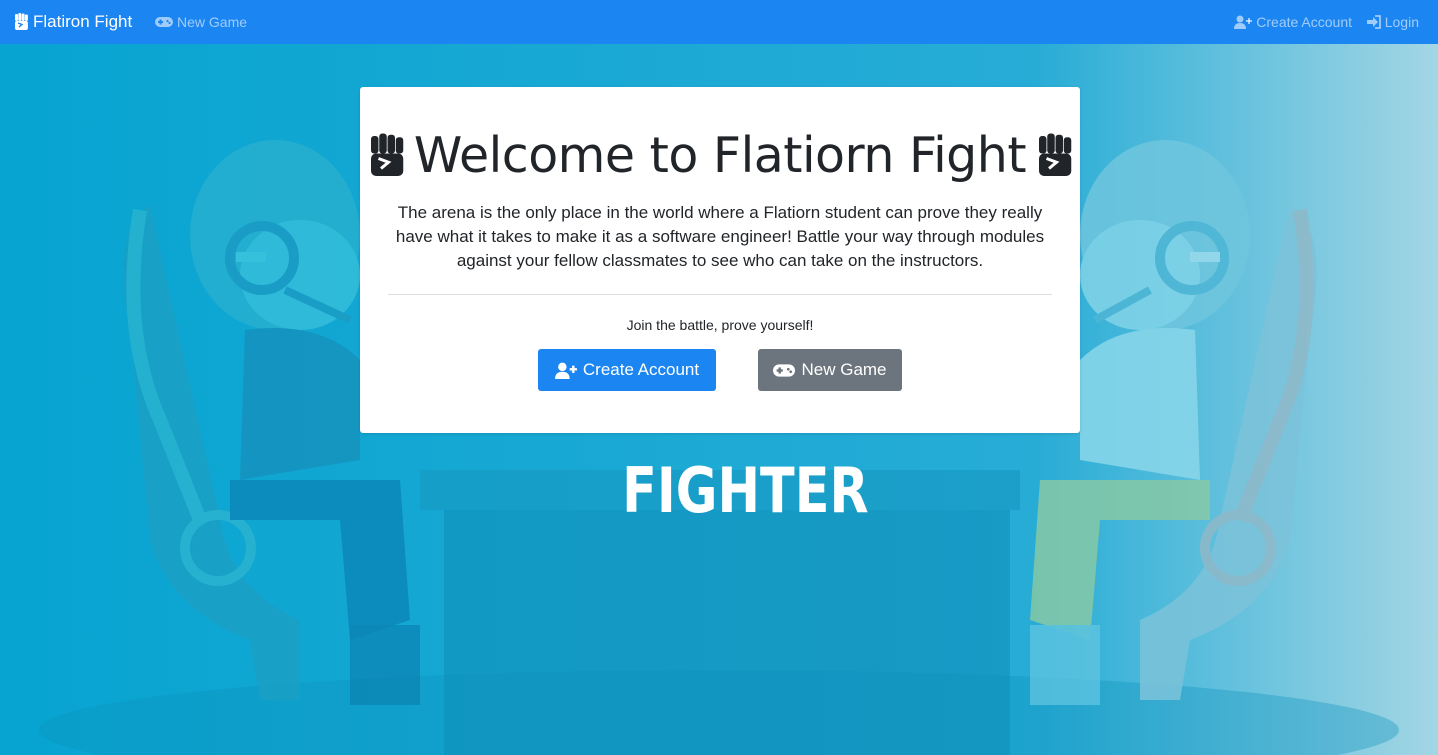  I want to click on nav-new-game-link: New Game, so click(201, 22).